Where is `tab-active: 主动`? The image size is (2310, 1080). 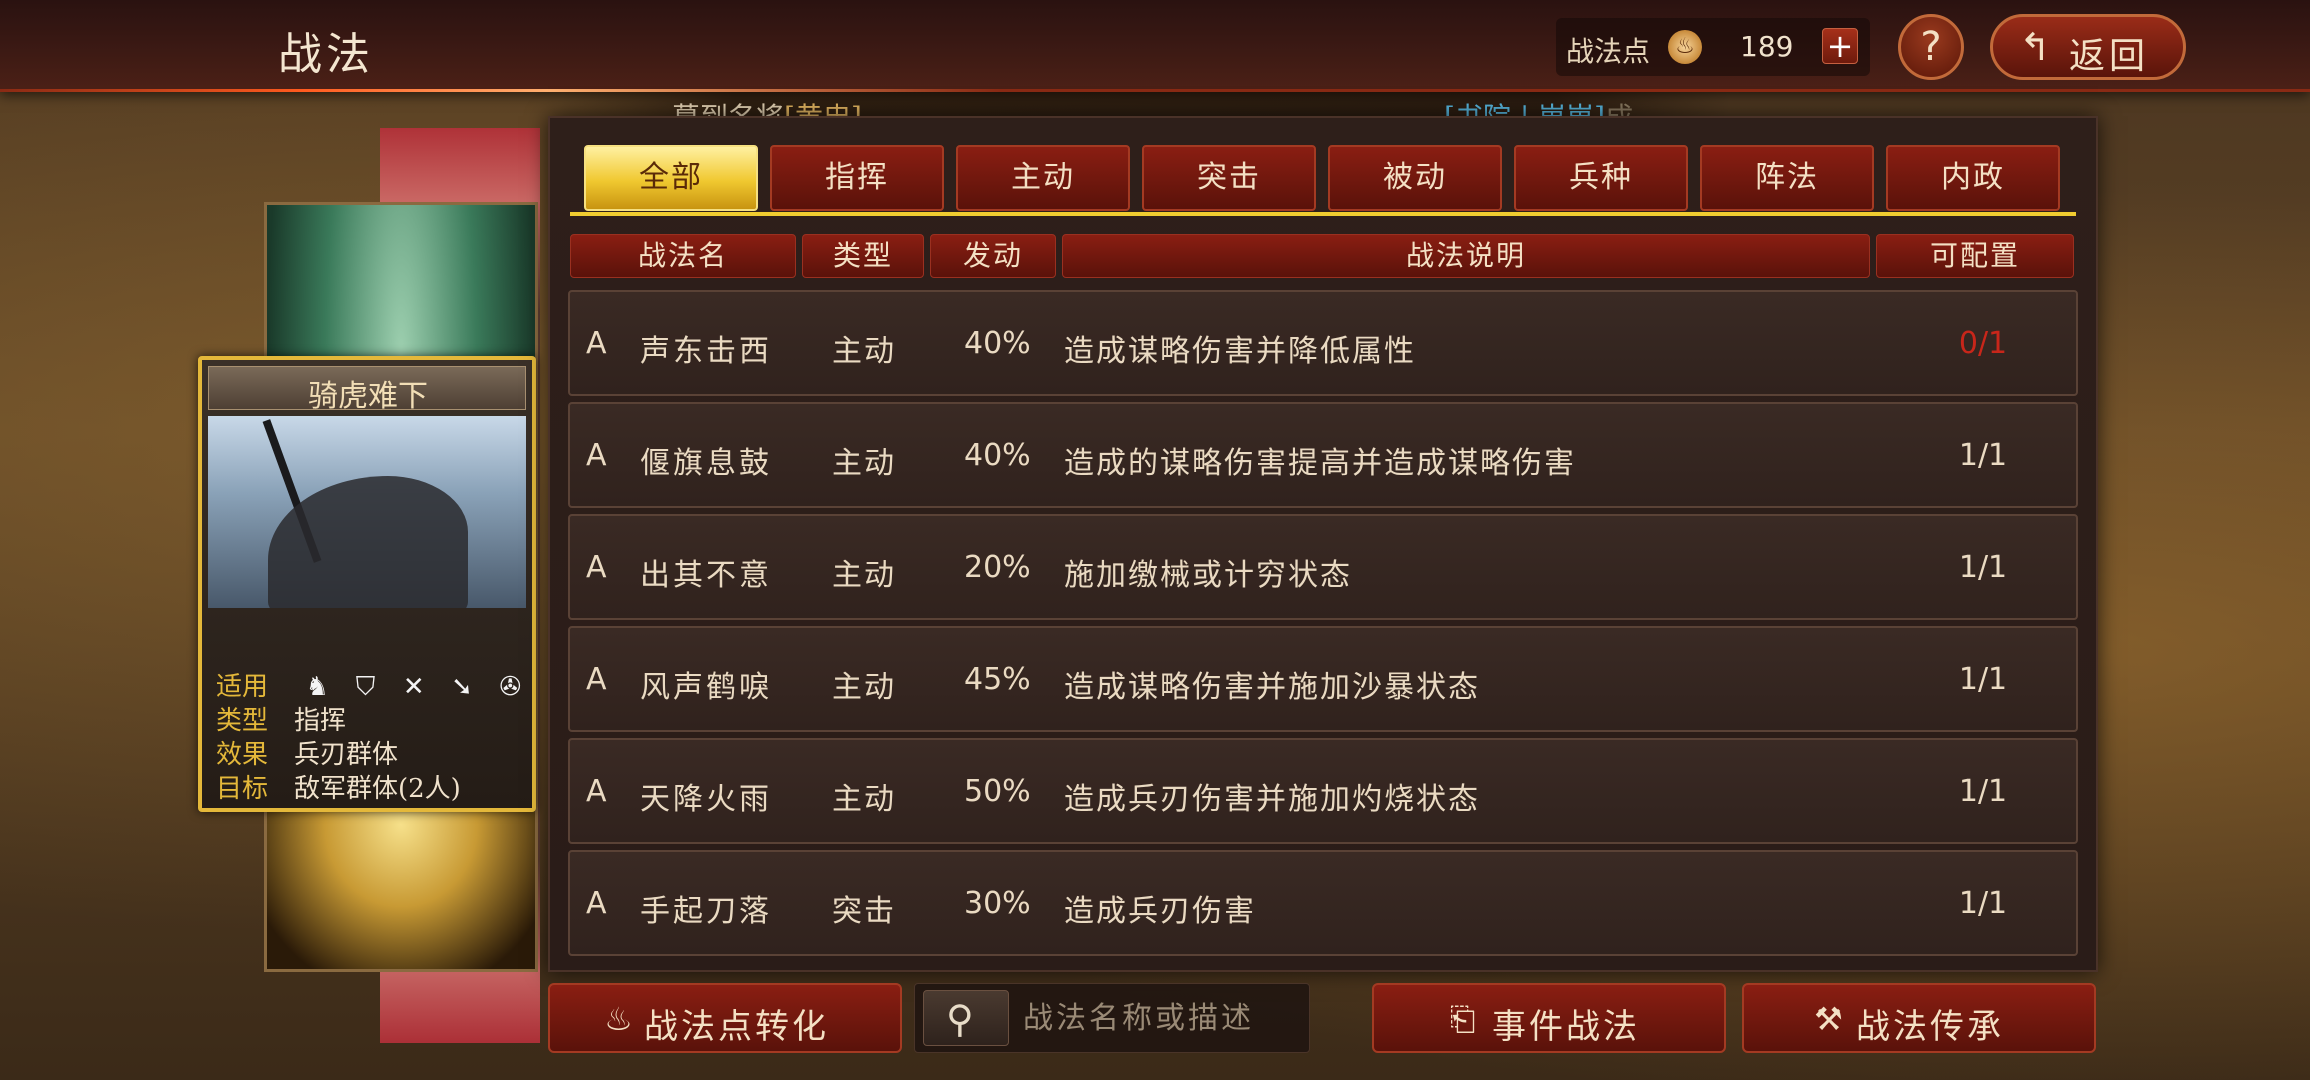
tab-active: 主动 is located at coordinates (1043, 178).